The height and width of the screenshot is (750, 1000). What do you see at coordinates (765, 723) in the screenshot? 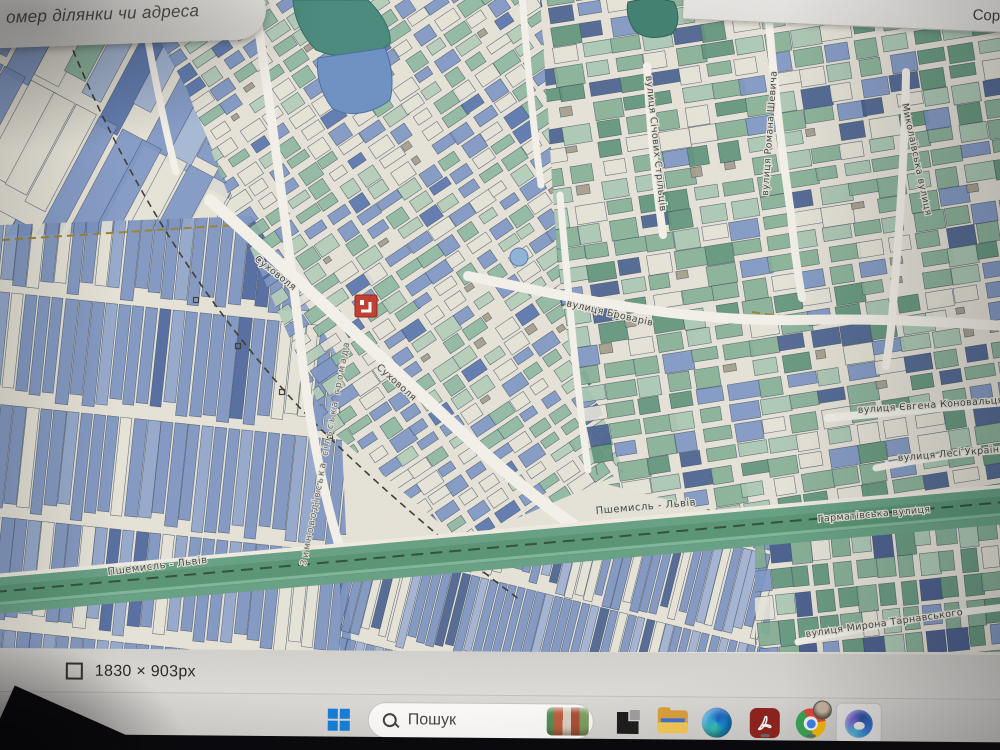
I see `acrobat-button` at bounding box center [765, 723].